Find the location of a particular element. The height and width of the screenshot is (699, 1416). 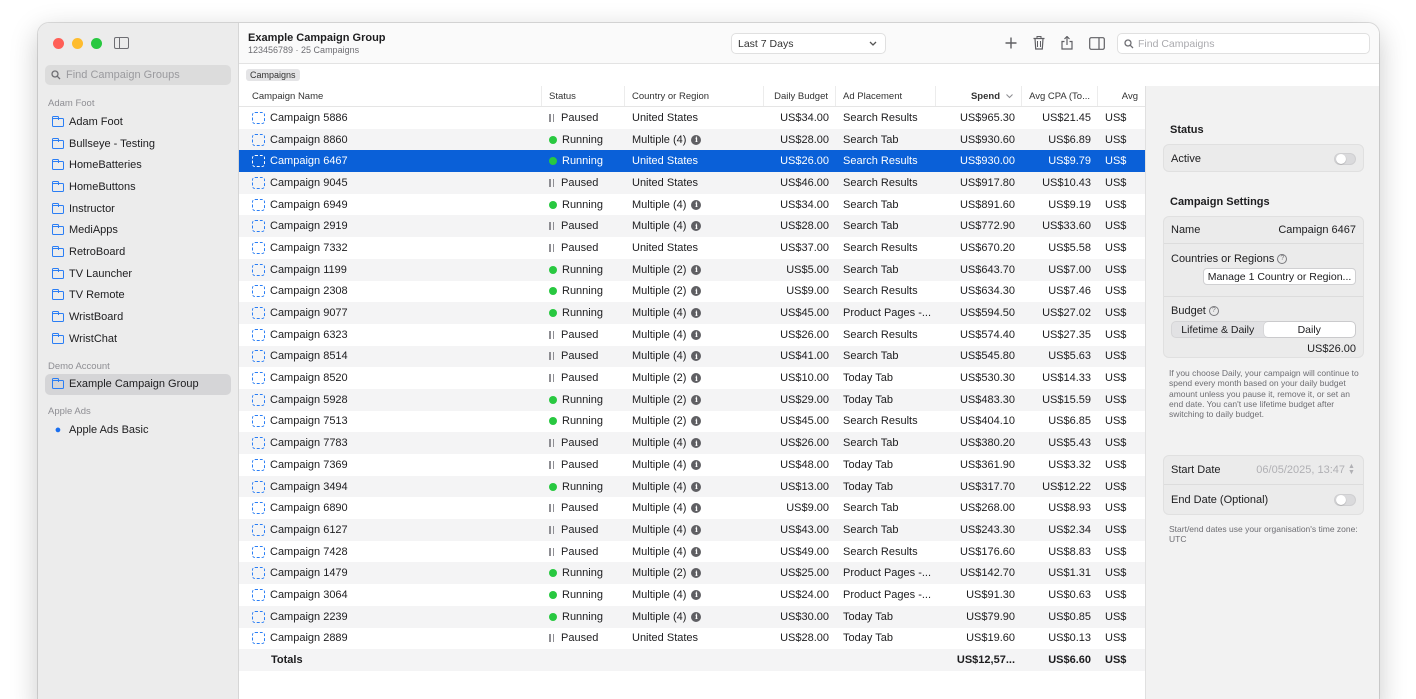

country-cell: Multiple (2) i is located at coordinates (694, 378).